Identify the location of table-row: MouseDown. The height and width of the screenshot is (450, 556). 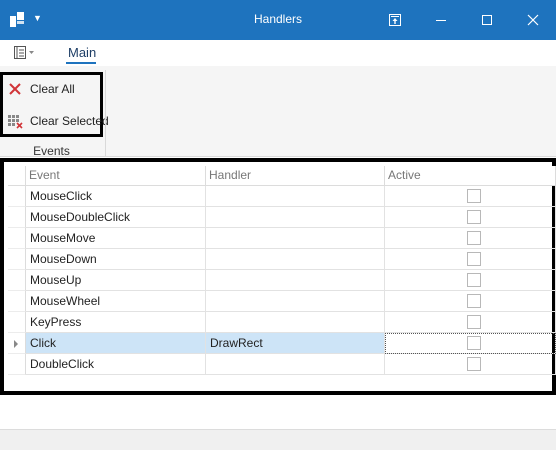
(291, 259).